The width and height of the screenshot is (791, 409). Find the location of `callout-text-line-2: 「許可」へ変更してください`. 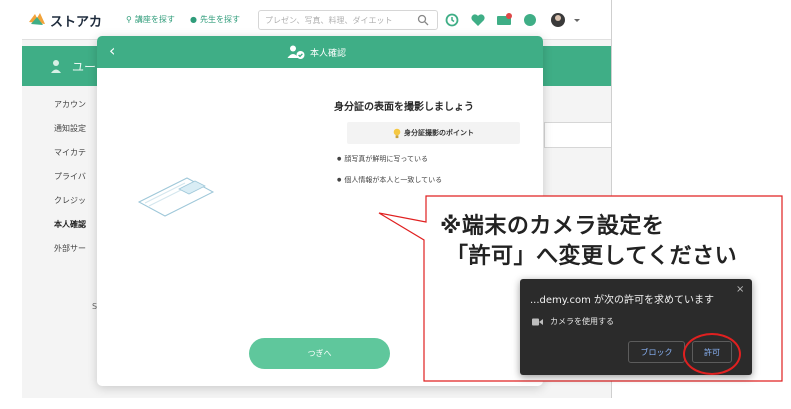

callout-text-line-2: 「許可」へ変更してください is located at coordinates (592, 256).